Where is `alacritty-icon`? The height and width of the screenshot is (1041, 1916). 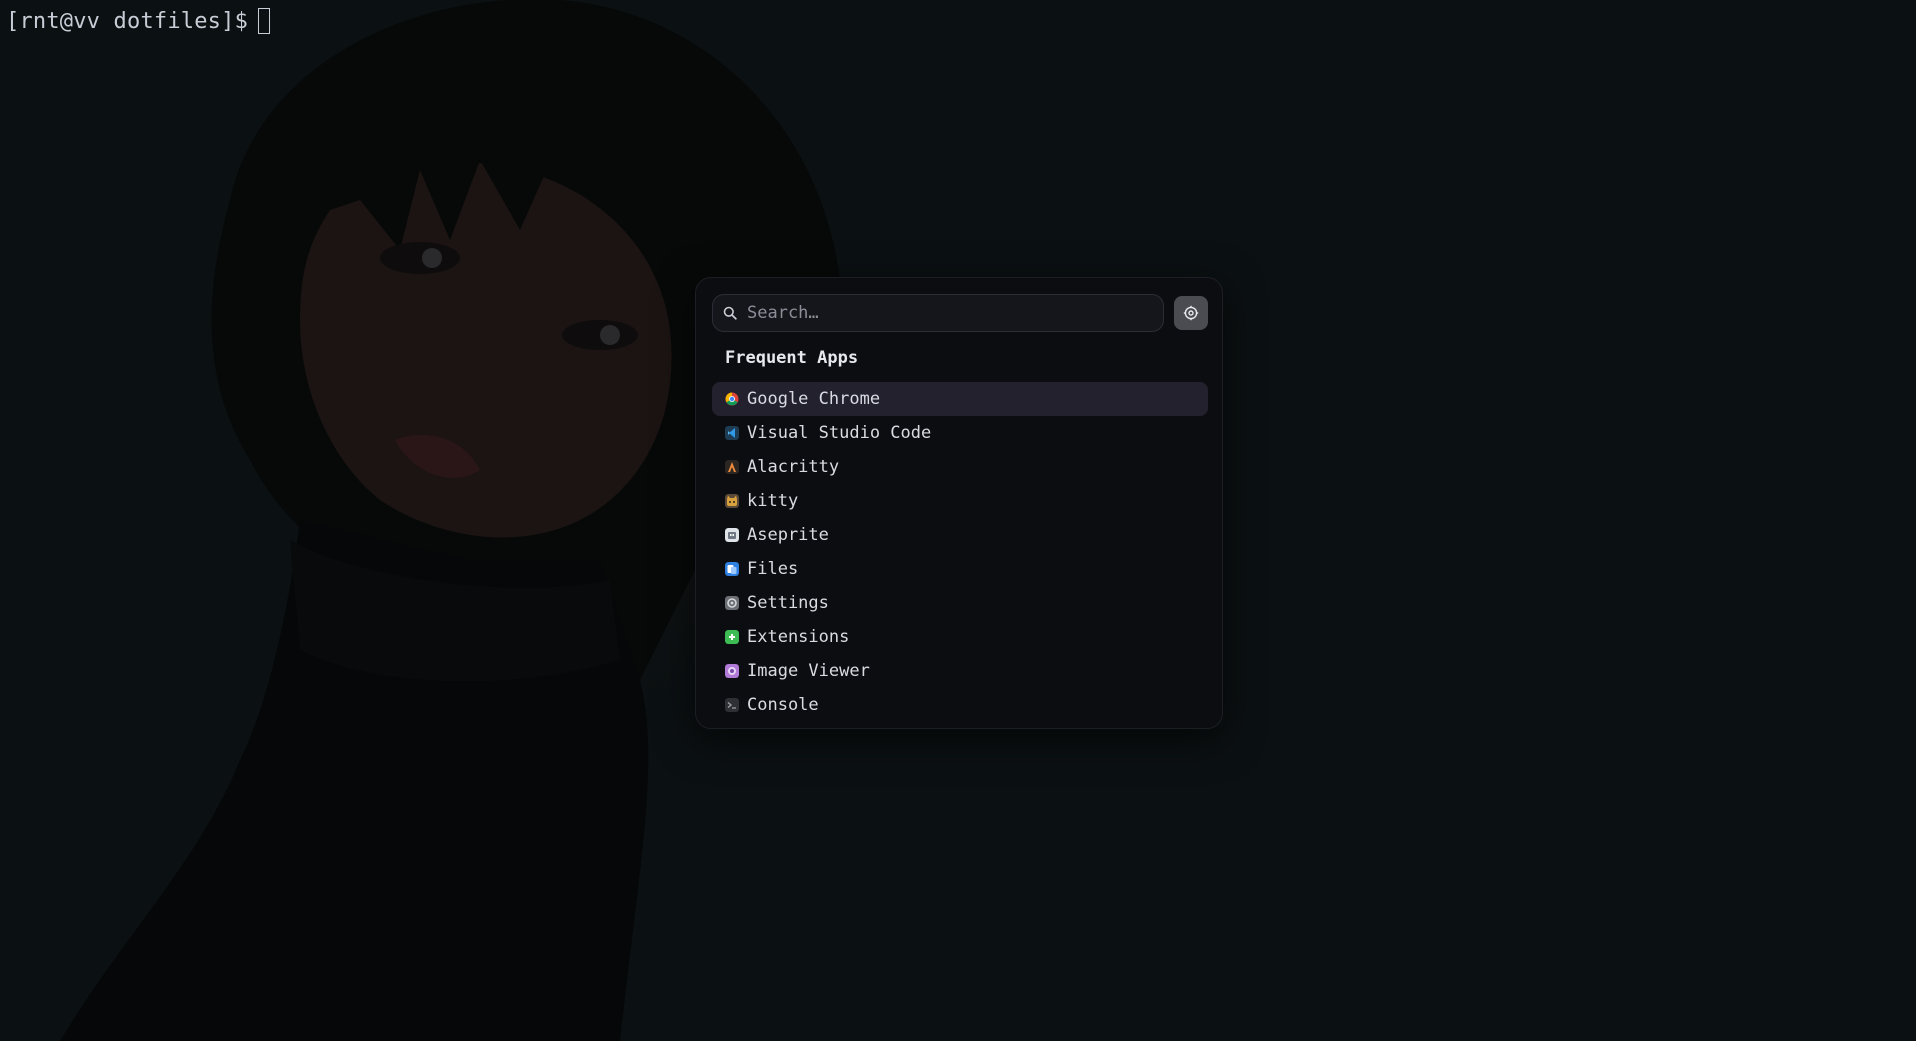 alacritty-icon is located at coordinates (732, 467).